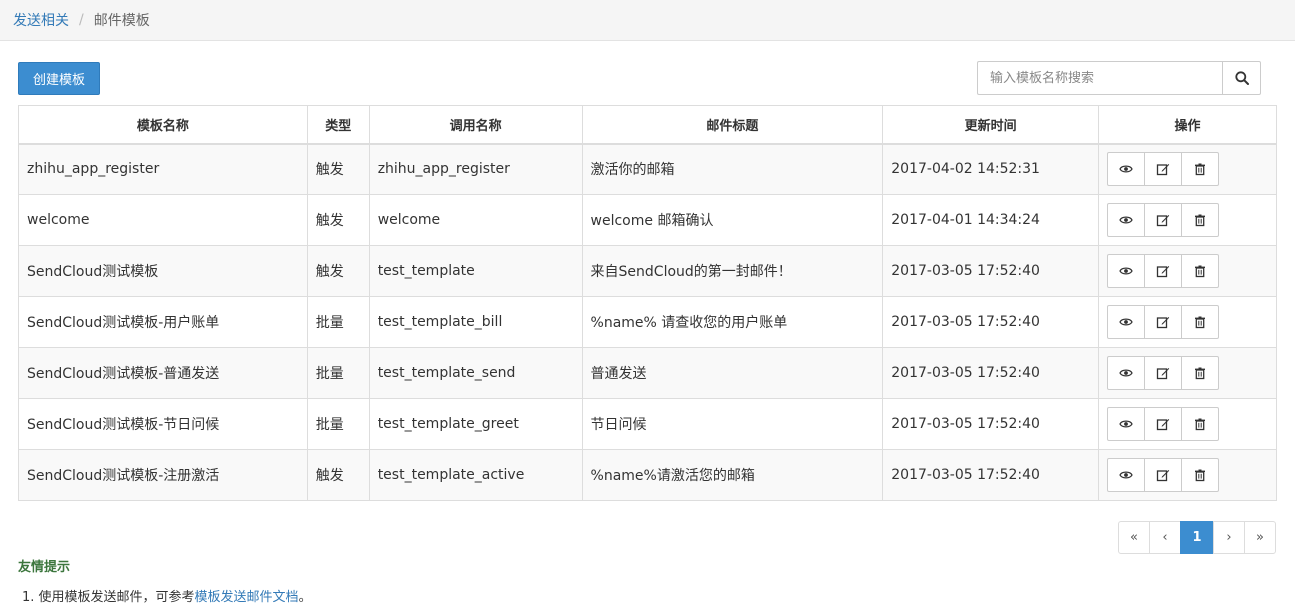  Describe the element at coordinates (732, 125) in the screenshot. I see `column-header-subject: 邮件标题` at that location.